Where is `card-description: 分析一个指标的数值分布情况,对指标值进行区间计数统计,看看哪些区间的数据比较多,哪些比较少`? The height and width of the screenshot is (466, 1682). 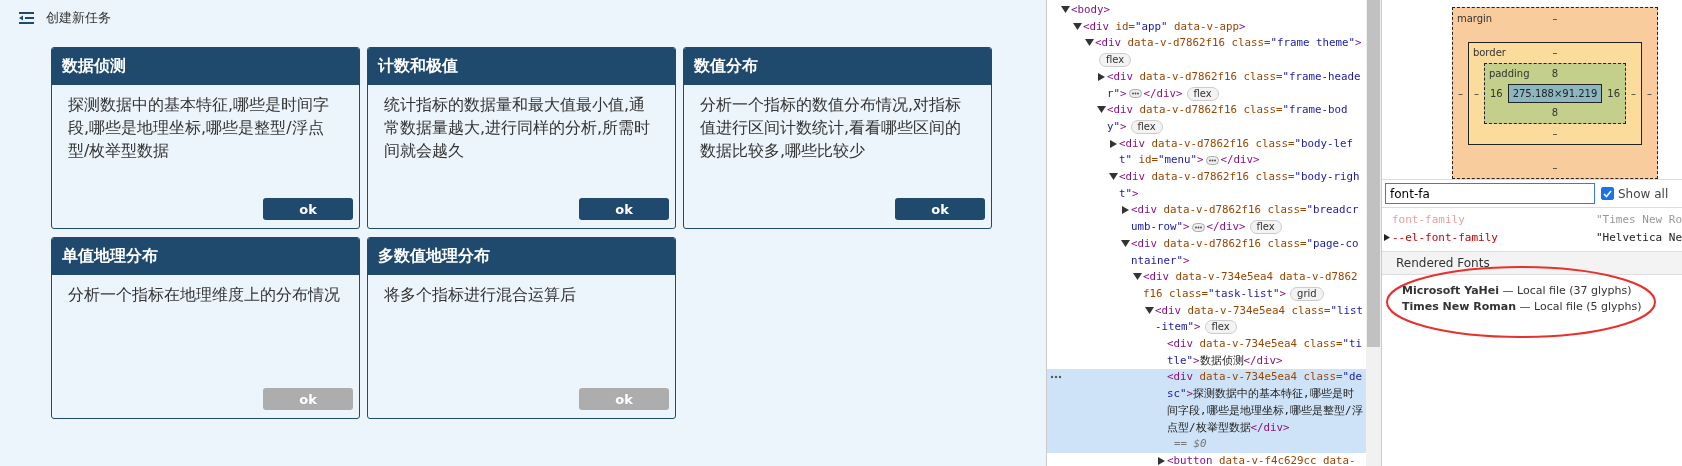 card-description: 分析一个指标的数值分布情况,对指标值进行区间计数统计,看看哪些区间的数据比较多,哪些比较少 is located at coordinates (831, 128).